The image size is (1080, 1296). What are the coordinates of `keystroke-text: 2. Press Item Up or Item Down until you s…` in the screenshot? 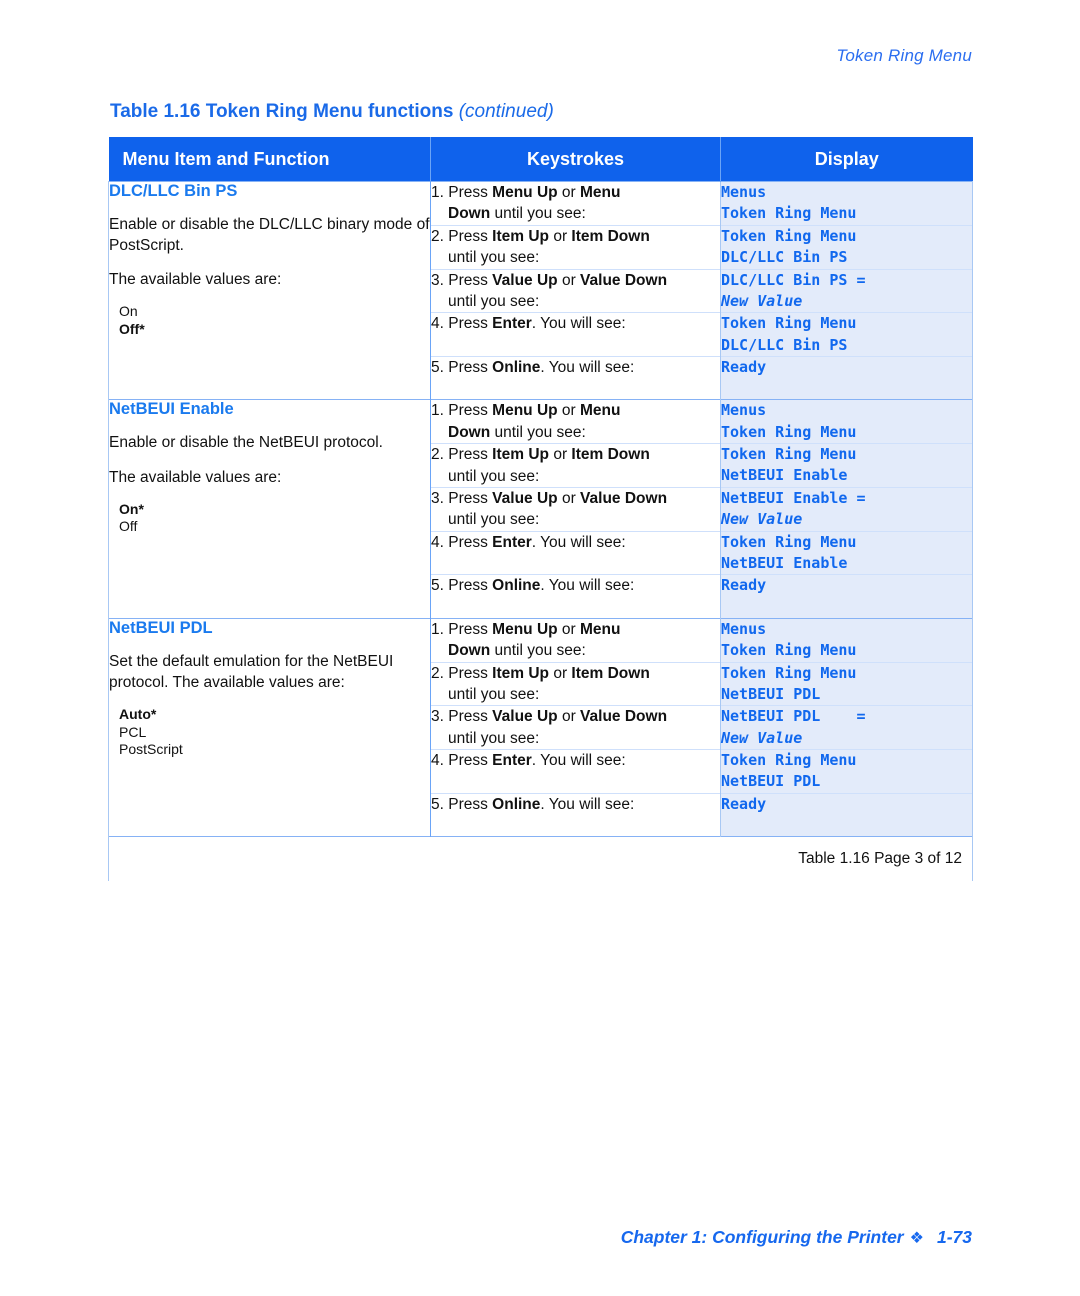 It's located at (575, 685).